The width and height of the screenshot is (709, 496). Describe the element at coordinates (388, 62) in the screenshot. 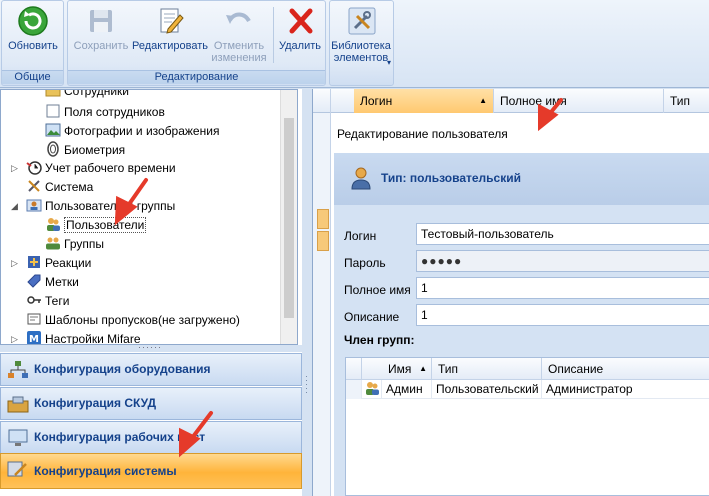

I see `chevron-down-icon: ▾` at that location.